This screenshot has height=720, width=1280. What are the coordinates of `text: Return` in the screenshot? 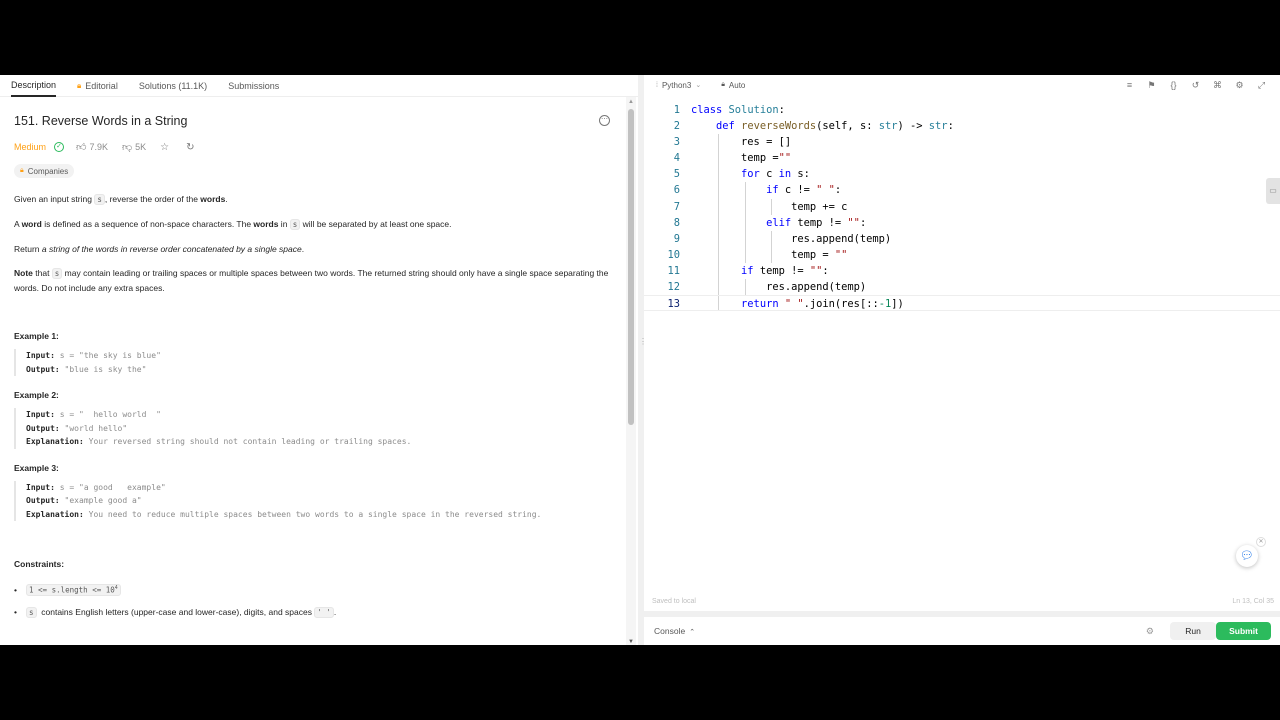 It's located at (28, 249).